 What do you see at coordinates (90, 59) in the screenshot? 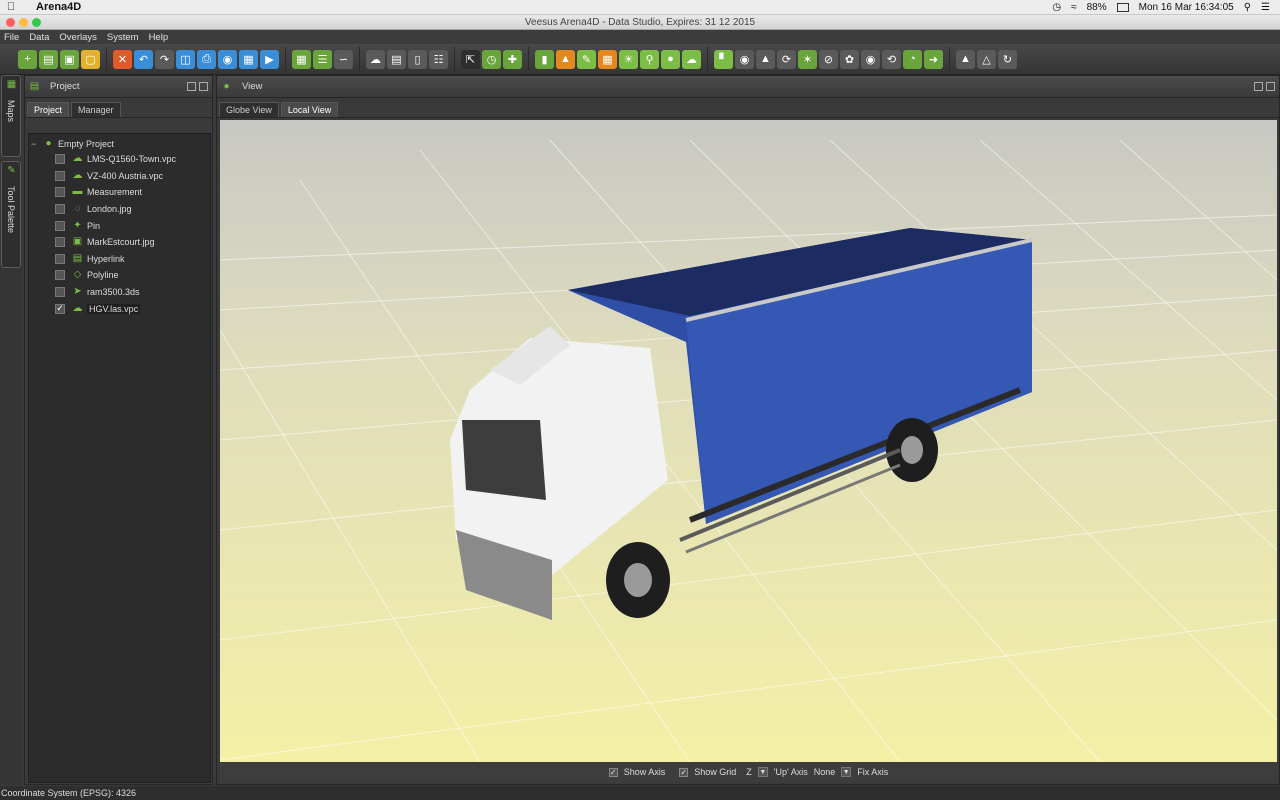
I see `open-folder-icon: ▢` at bounding box center [90, 59].